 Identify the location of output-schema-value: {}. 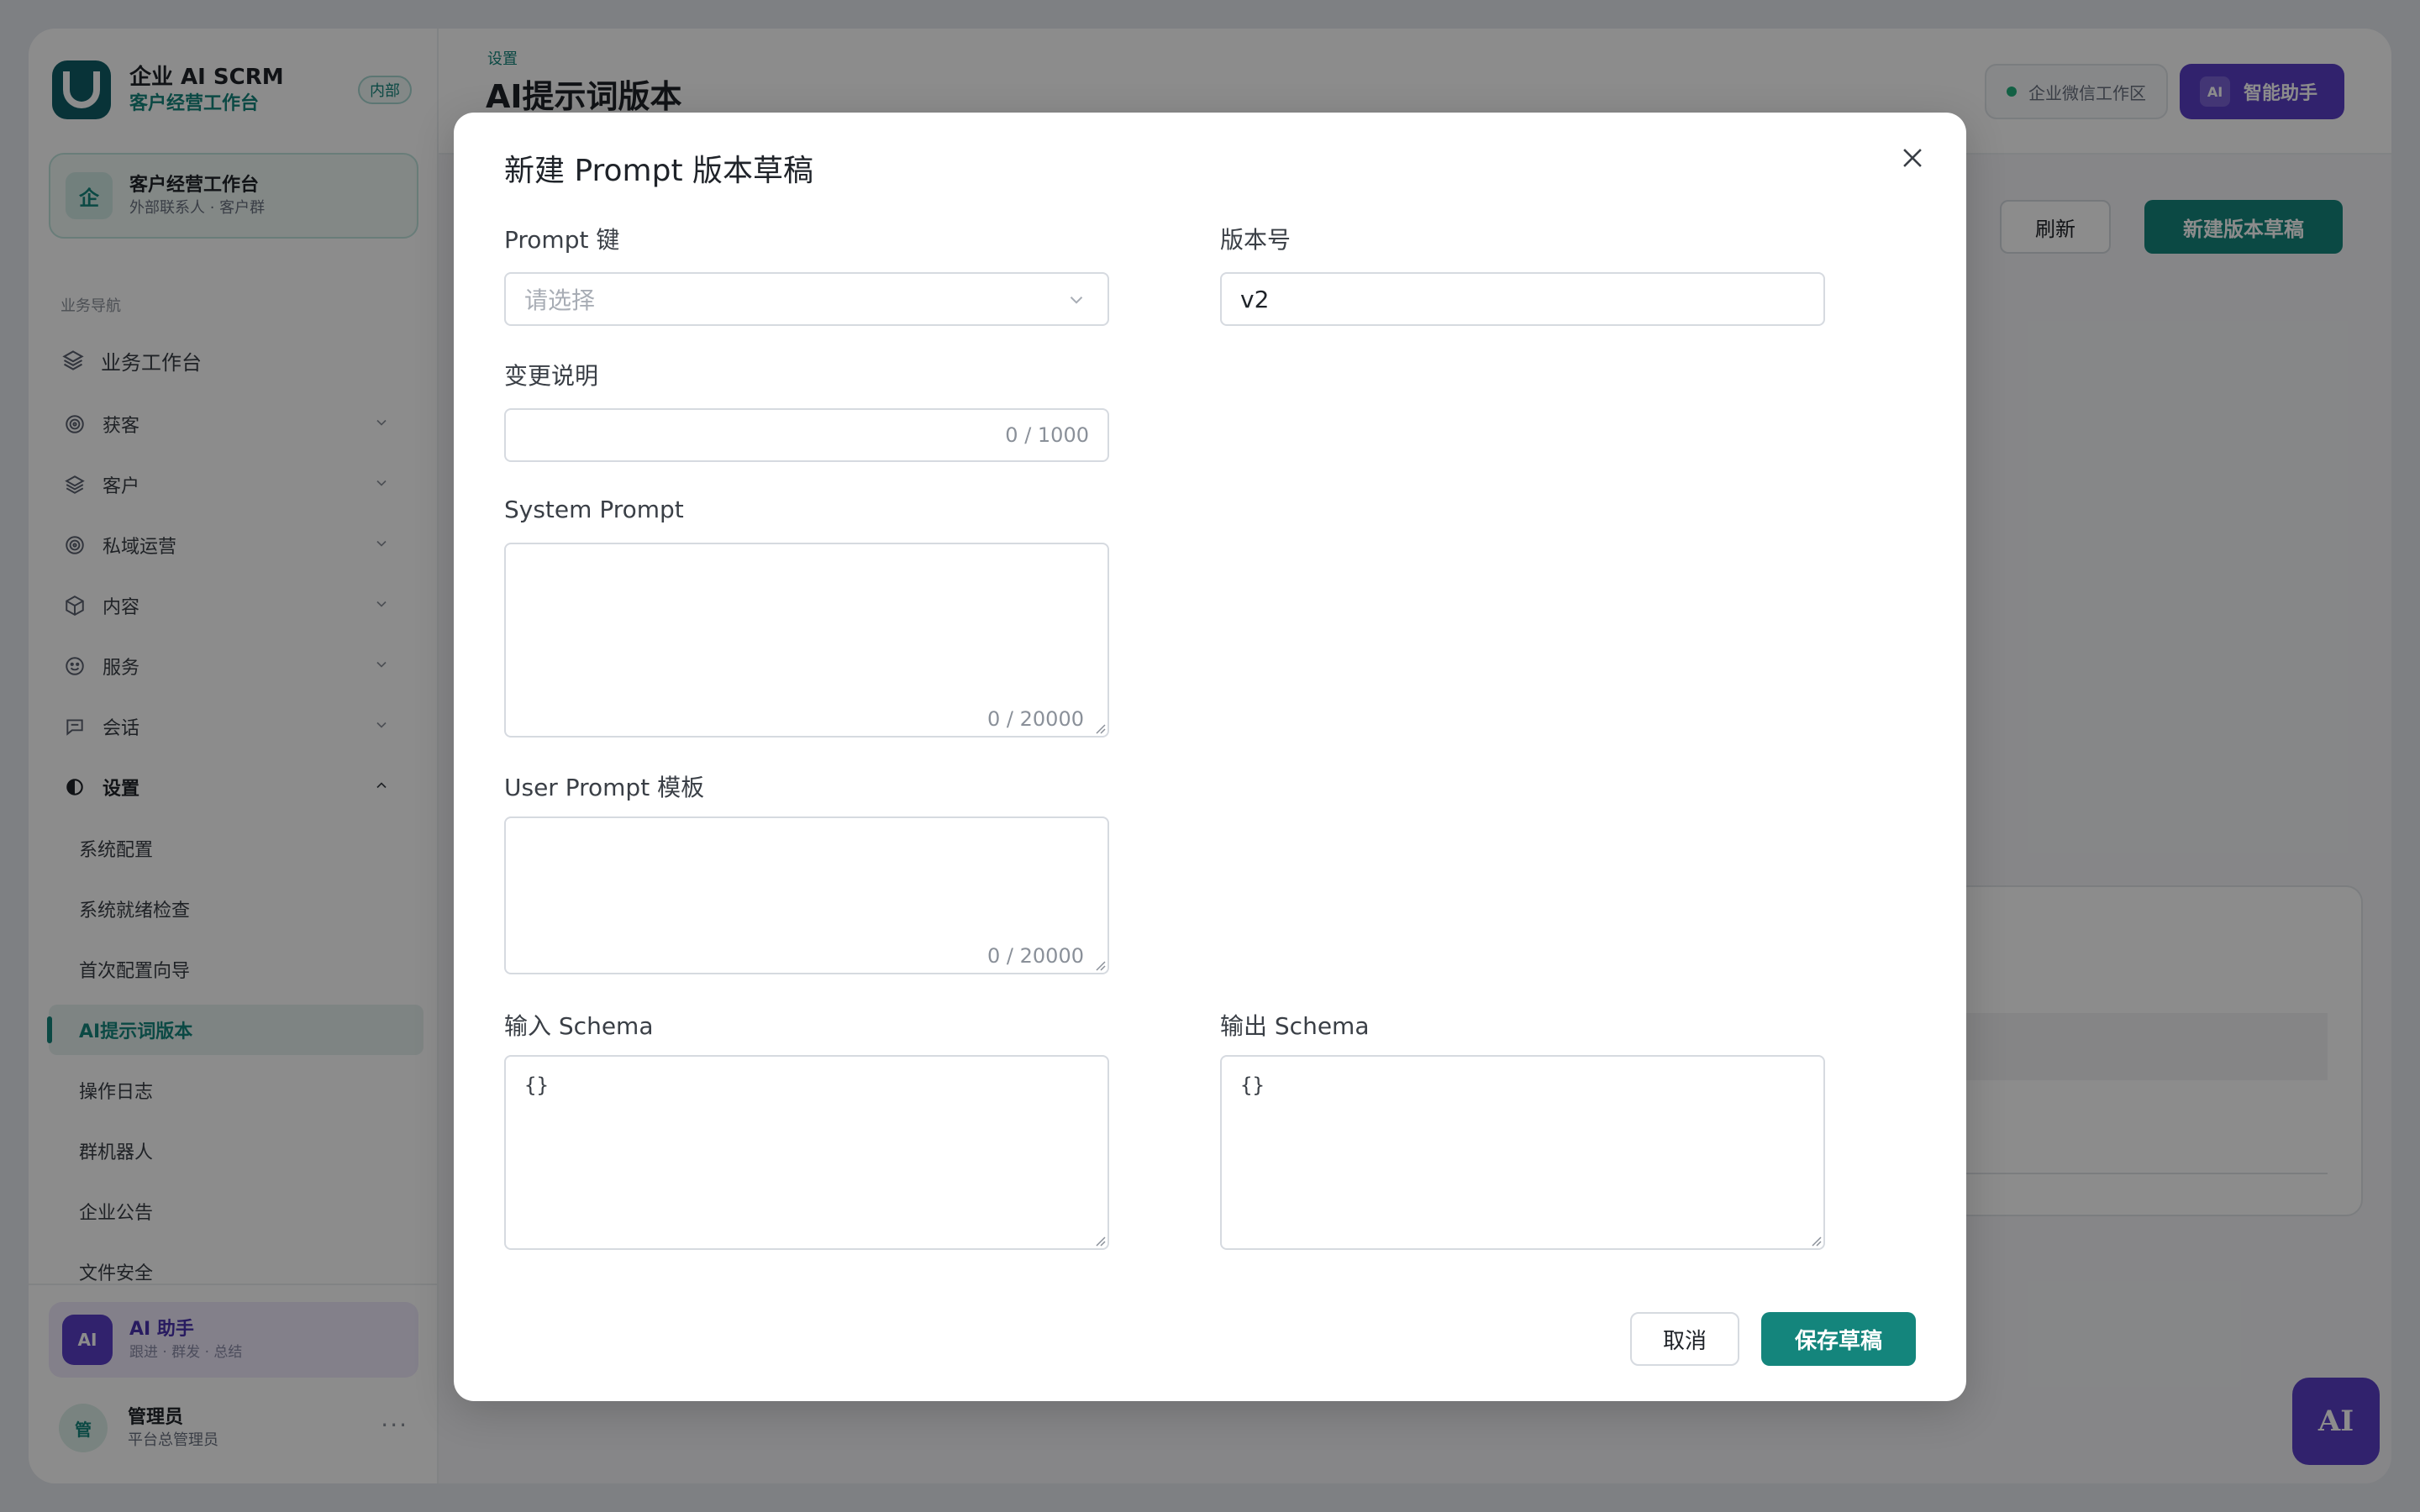
(1253, 1085).